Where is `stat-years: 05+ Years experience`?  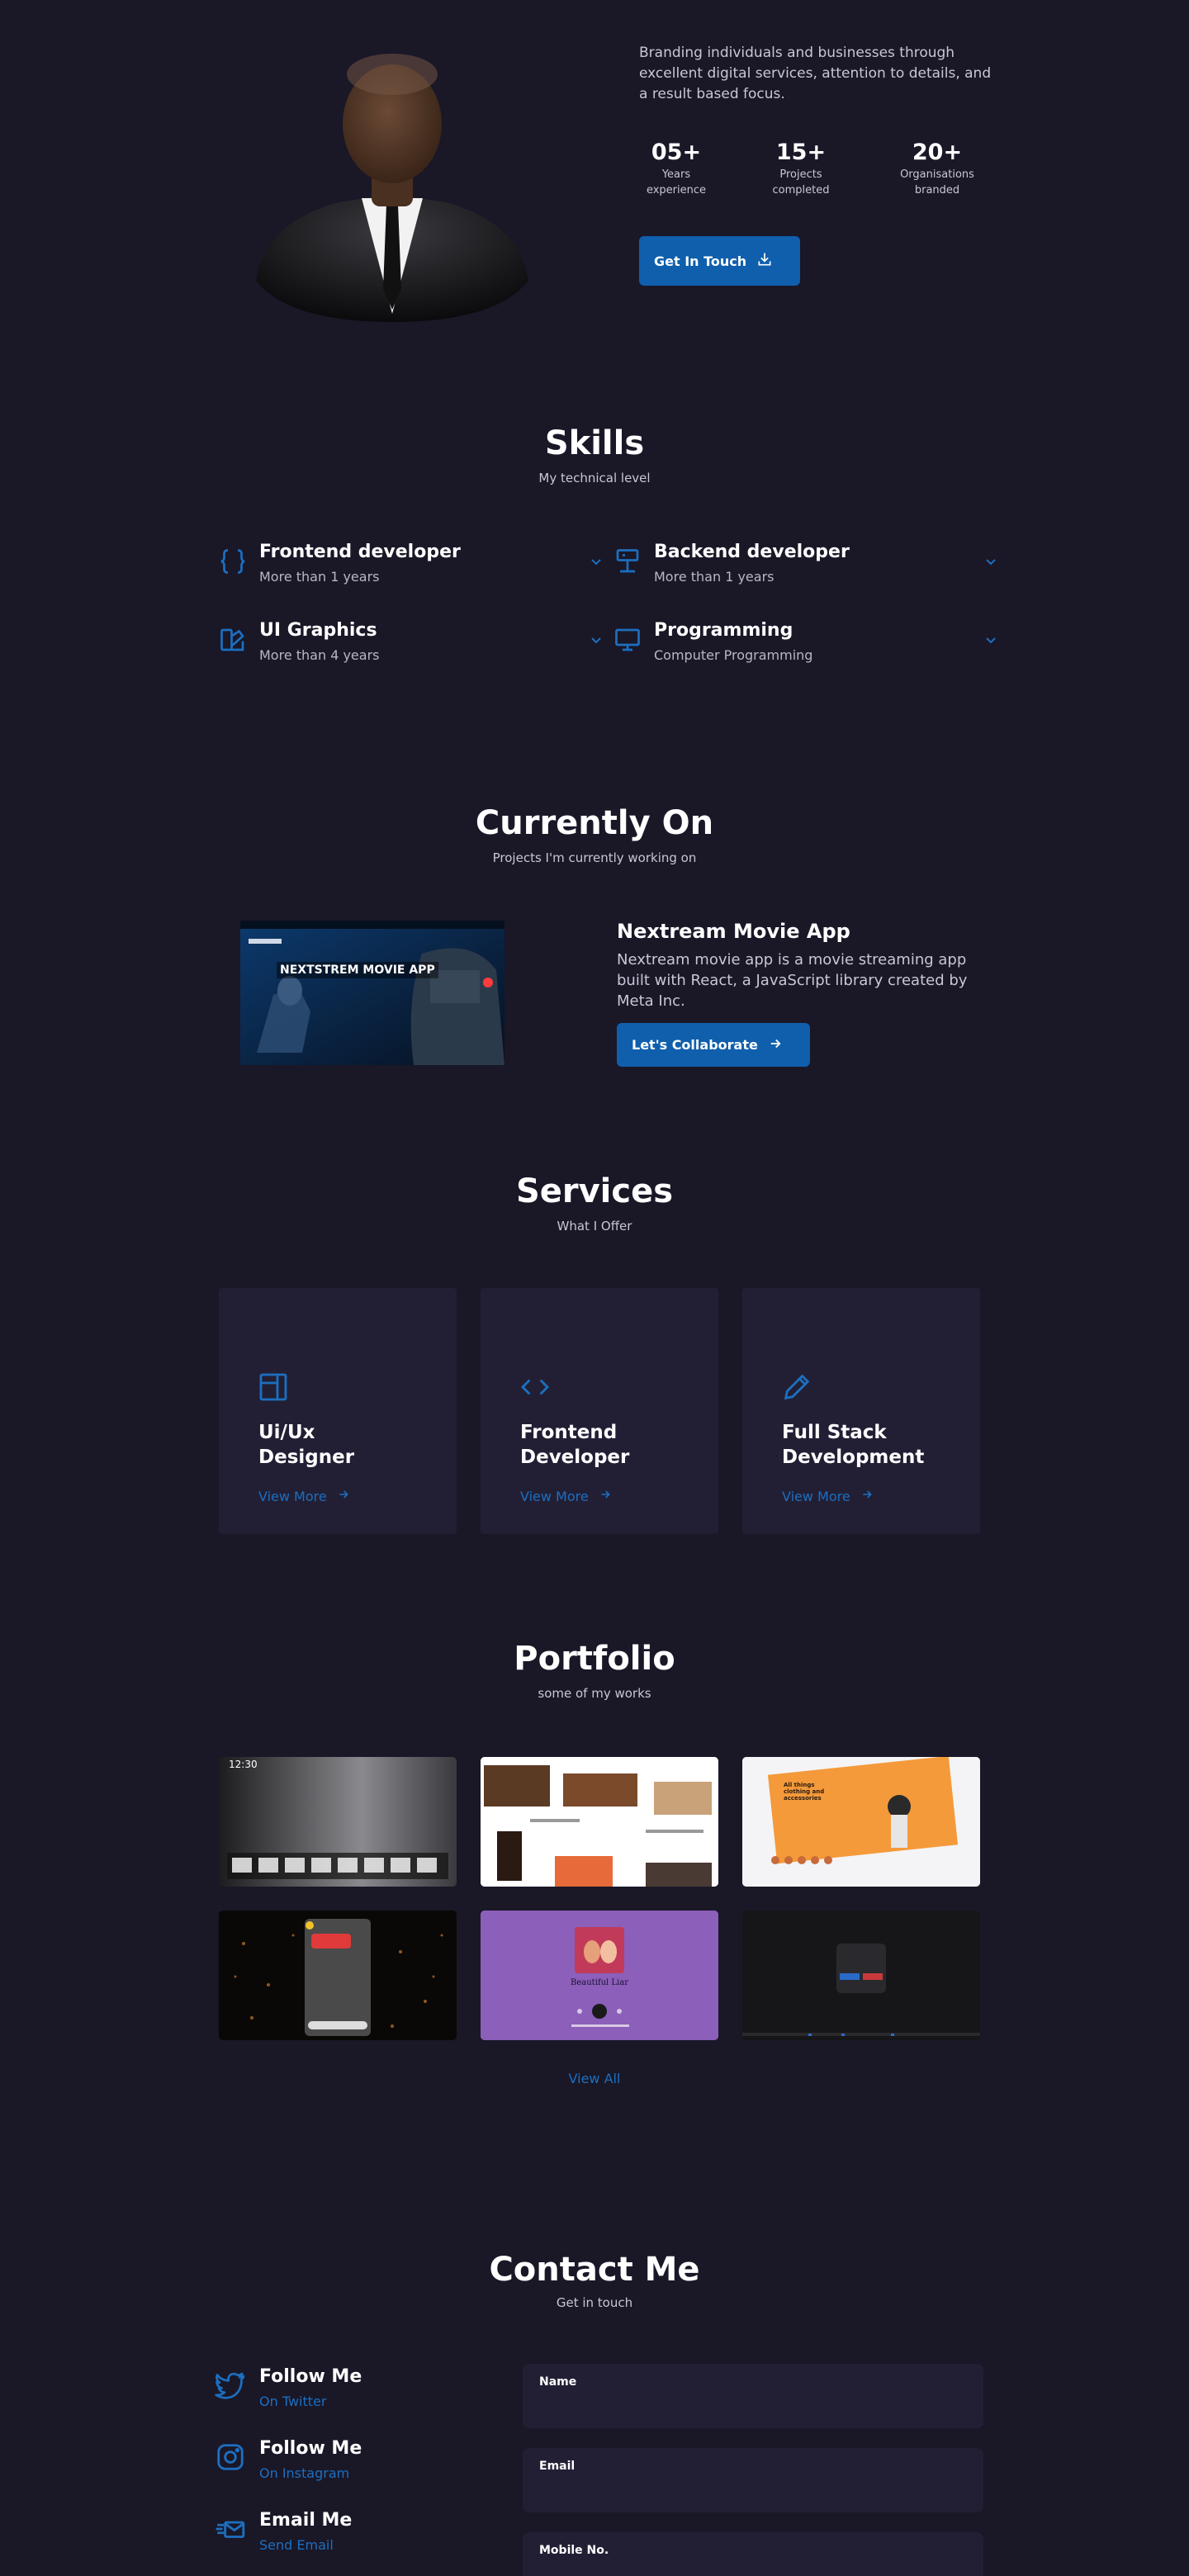
stat-years: 05+ Years experience is located at coordinates (676, 168).